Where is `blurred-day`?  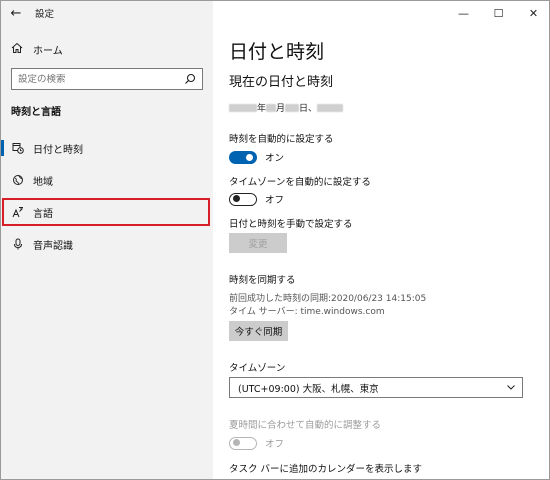
blurred-day is located at coordinates (292, 107).